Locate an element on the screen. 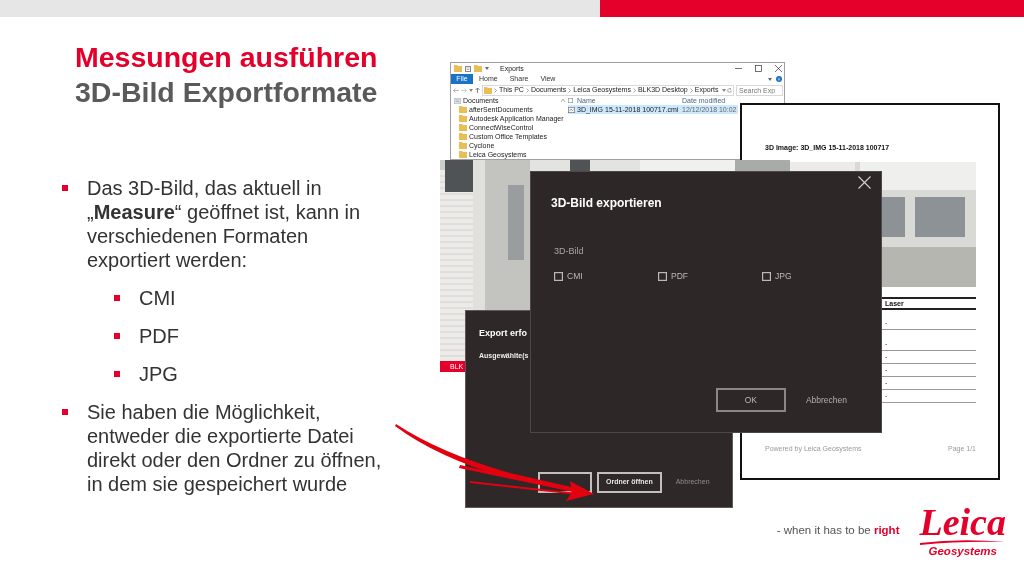 The width and height of the screenshot is (1024, 576). slide-subtitle: 3D-Bild Exportformate is located at coordinates (226, 92).